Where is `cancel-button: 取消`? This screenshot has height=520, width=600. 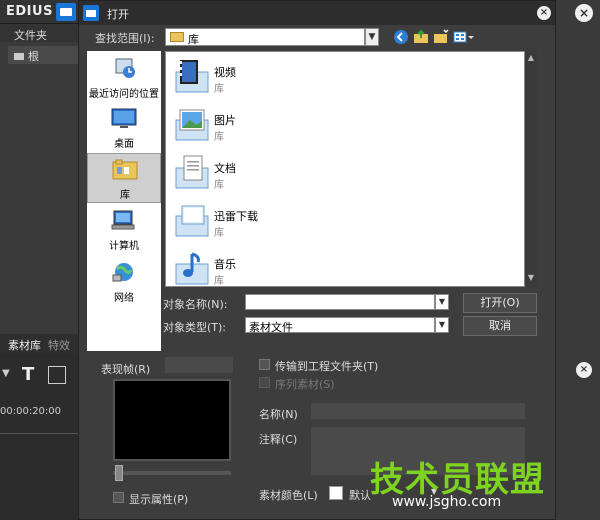 cancel-button: 取消 is located at coordinates (500, 326).